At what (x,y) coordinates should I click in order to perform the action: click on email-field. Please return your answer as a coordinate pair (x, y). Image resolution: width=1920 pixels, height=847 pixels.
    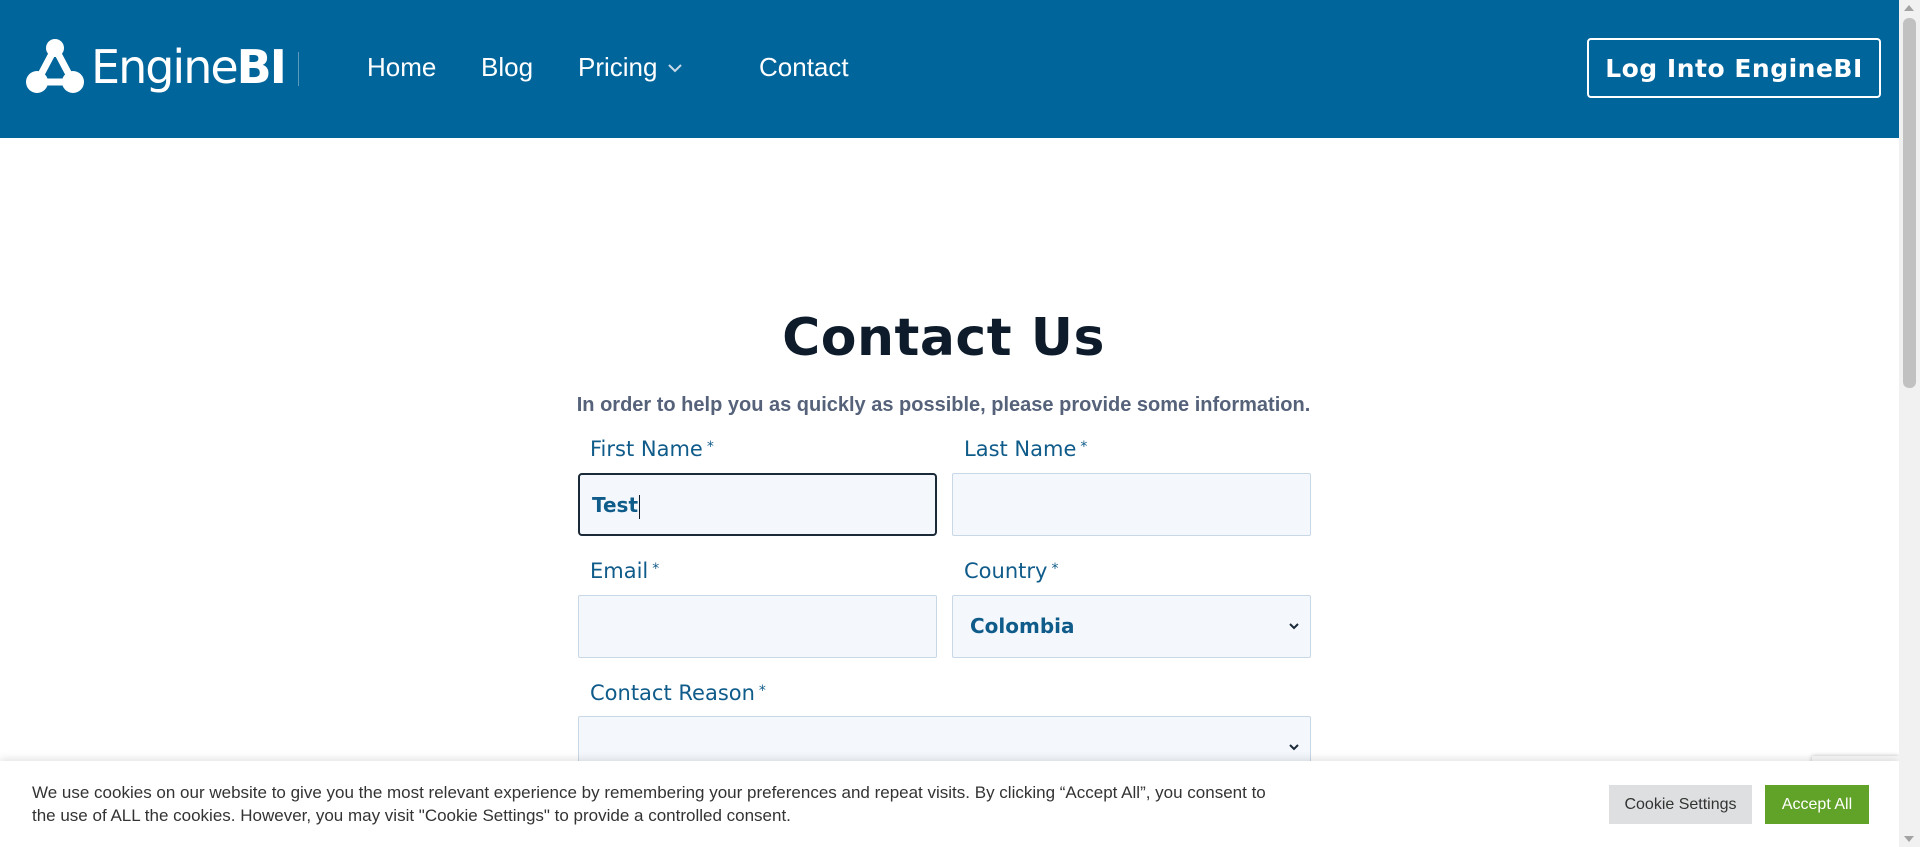
    Looking at the image, I should click on (757, 626).